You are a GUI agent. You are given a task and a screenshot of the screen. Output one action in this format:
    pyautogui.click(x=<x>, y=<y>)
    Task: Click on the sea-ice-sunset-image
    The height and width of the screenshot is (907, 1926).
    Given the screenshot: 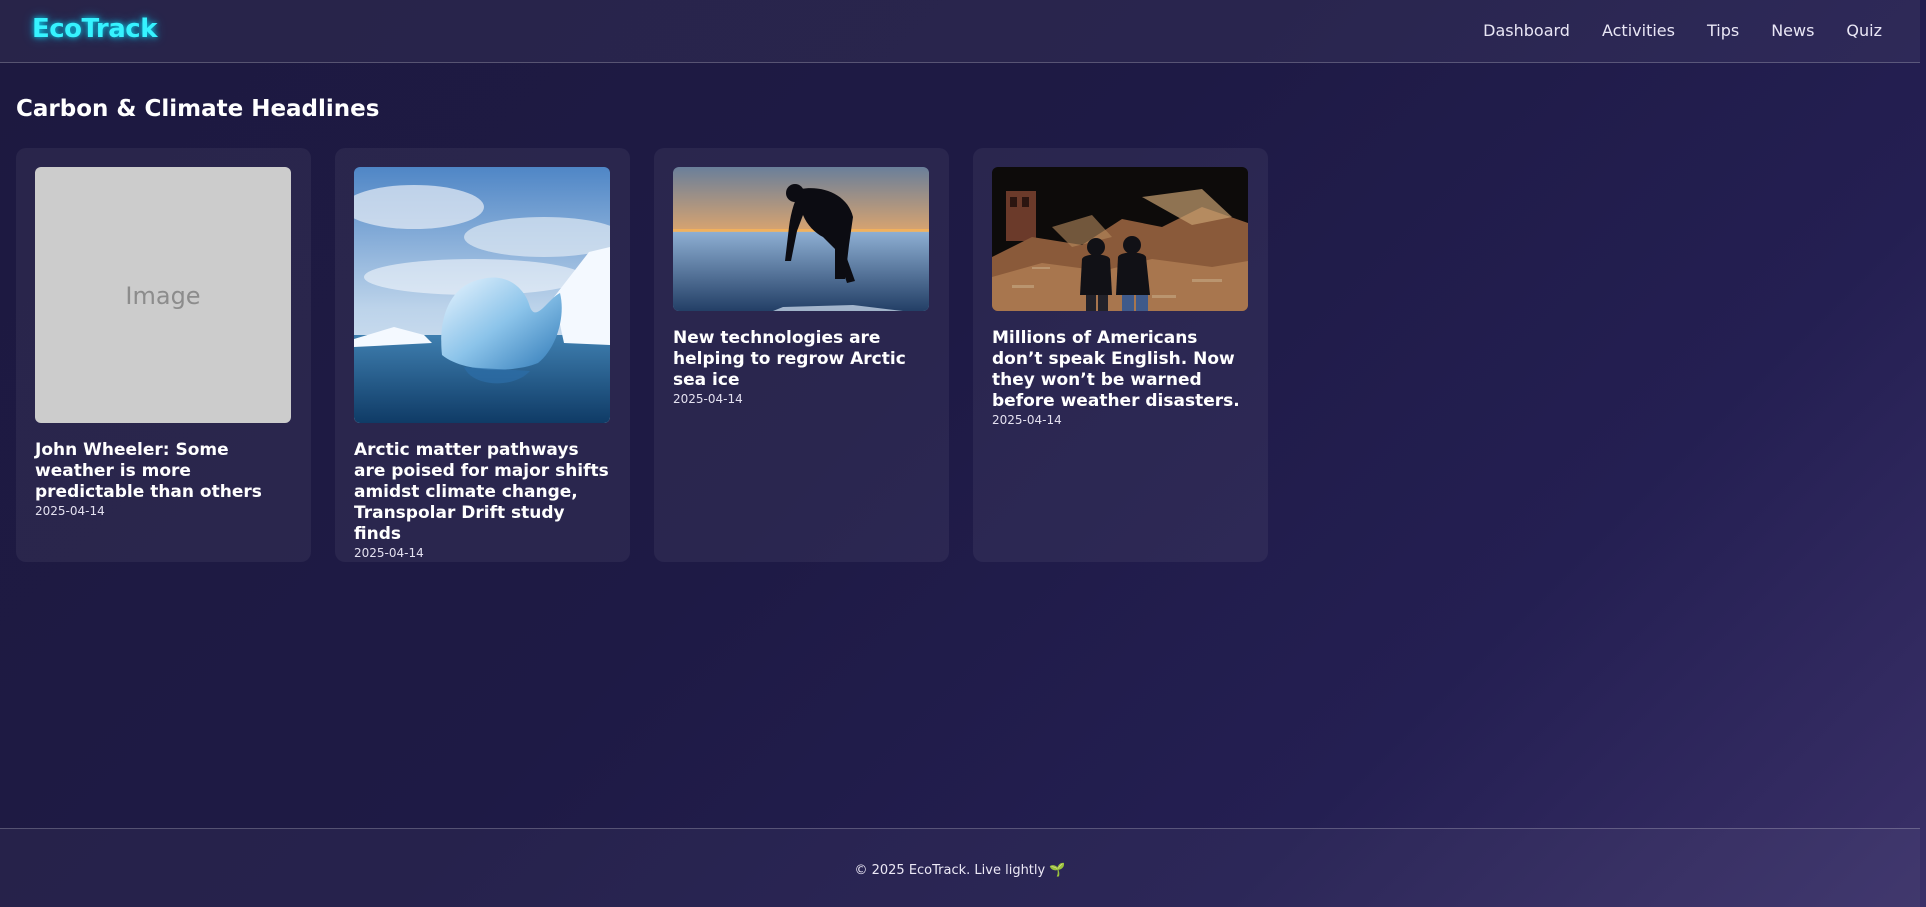 What is the action you would take?
    pyautogui.click(x=801, y=239)
    